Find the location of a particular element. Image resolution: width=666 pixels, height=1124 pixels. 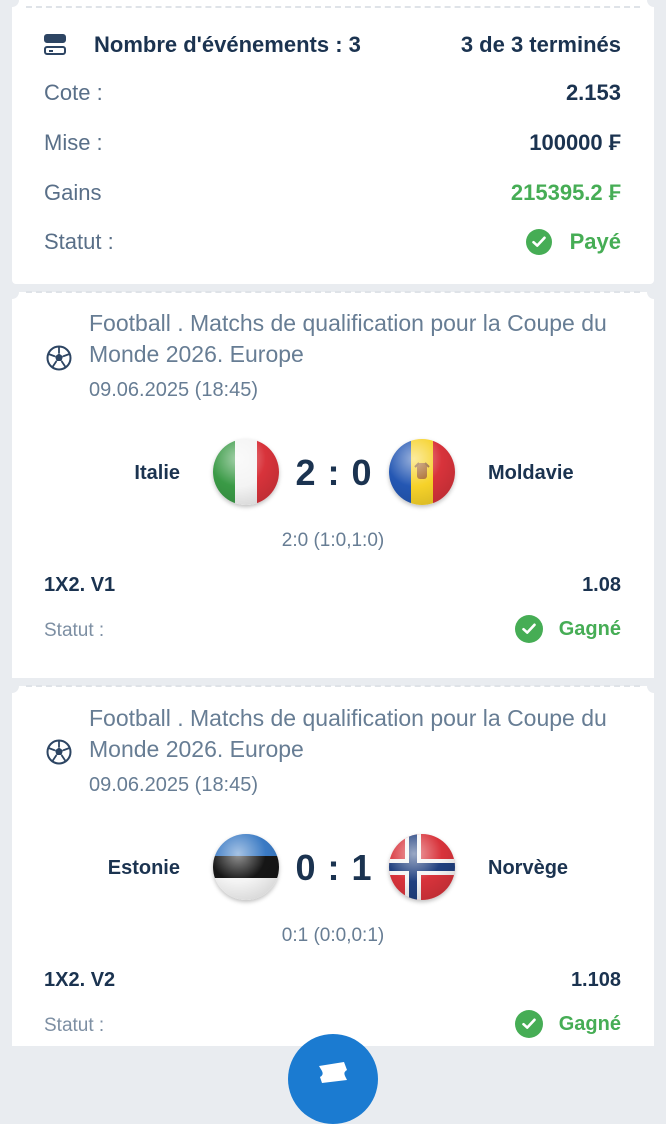

bet-type: 1X2. V1 is located at coordinates (80, 585).